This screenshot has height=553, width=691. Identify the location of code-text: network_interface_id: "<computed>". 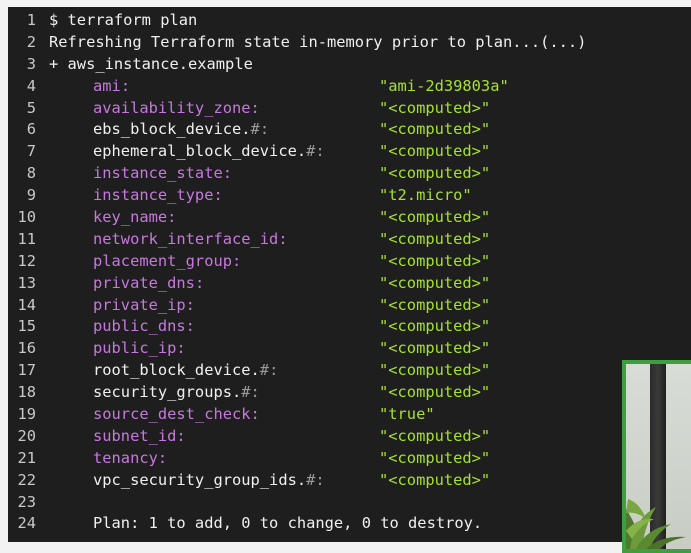
(263, 240).